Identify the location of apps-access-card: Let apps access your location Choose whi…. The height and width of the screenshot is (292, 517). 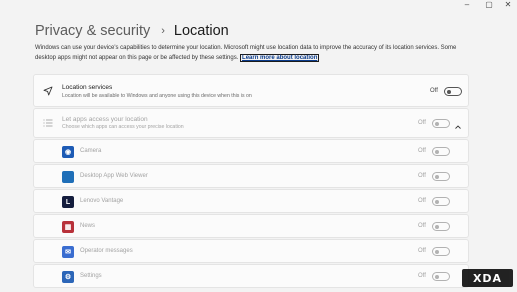
(251, 123).